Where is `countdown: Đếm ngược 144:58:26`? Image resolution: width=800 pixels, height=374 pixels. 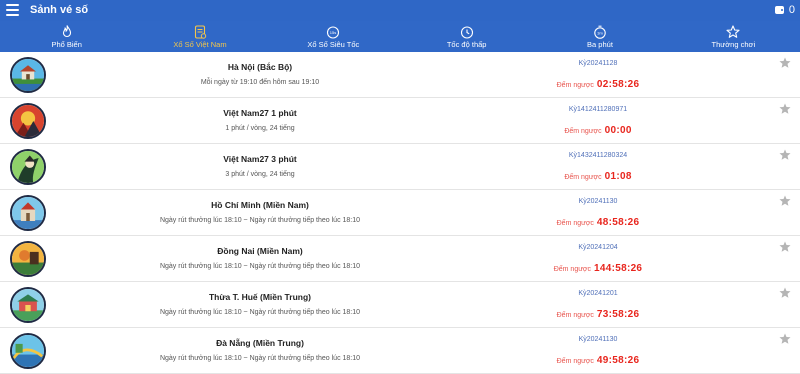
countdown: Đếm ngược 144:58:26 is located at coordinates (598, 267).